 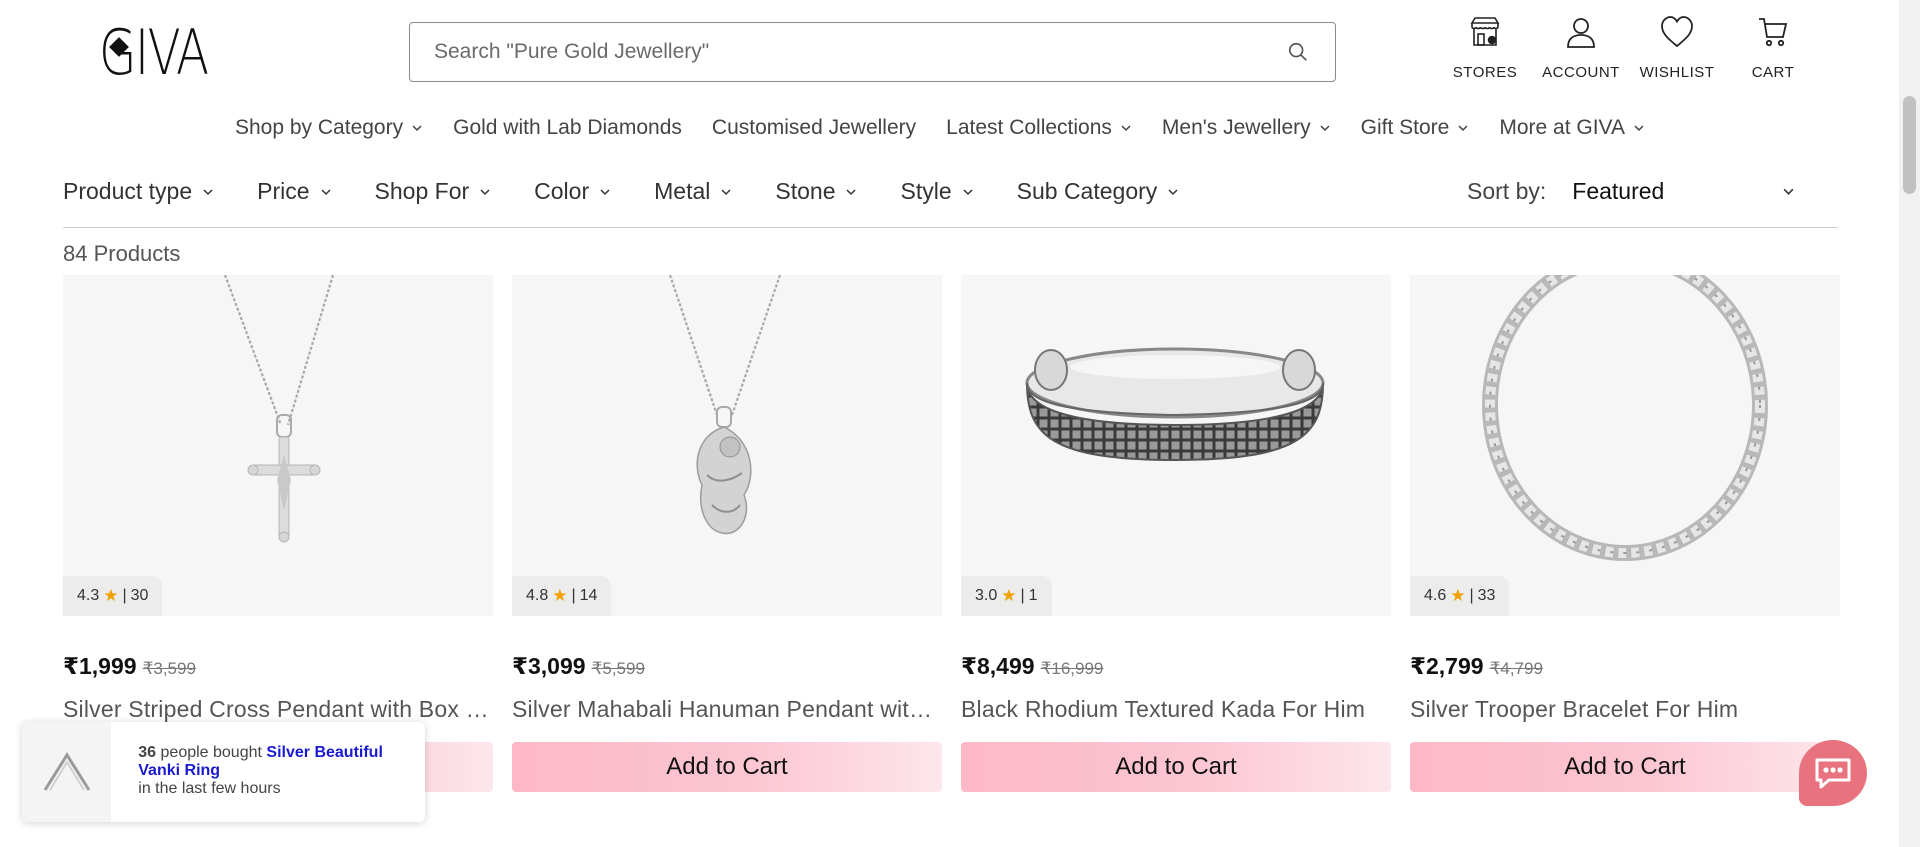 I want to click on sale-price: ₹3,099, so click(x=549, y=666).